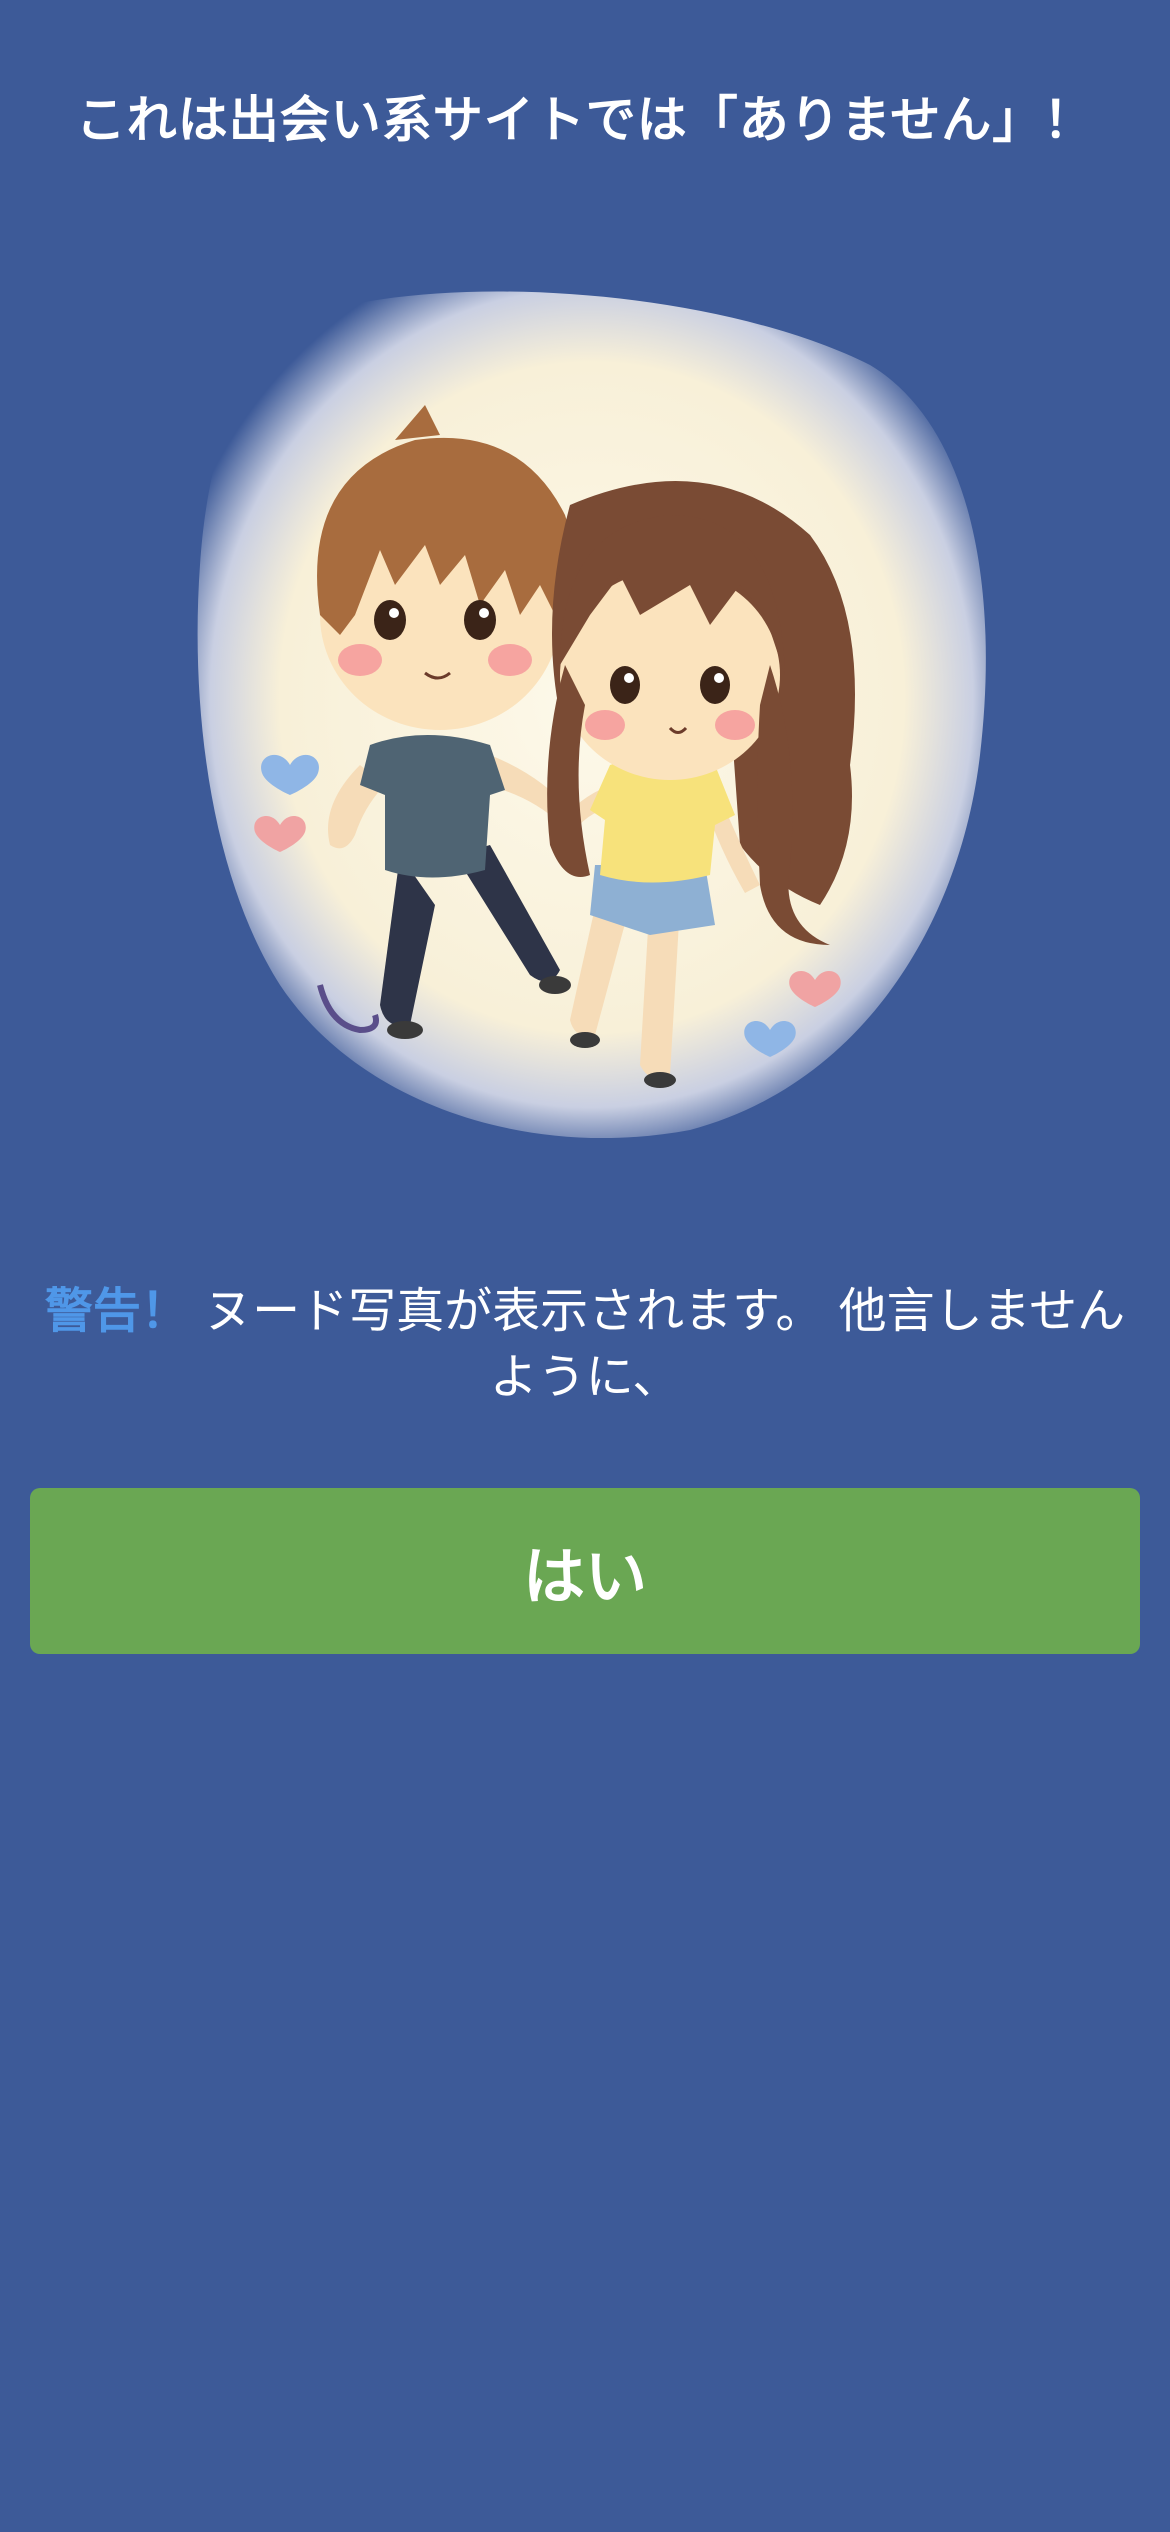 Image resolution: width=1170 pixels, height=2532 pixels. Describe the element at coordinates (665, 1344) in the screenshot. I see `warning-text: ヌード写真が表示されます。 他言しませんように、` at that location.